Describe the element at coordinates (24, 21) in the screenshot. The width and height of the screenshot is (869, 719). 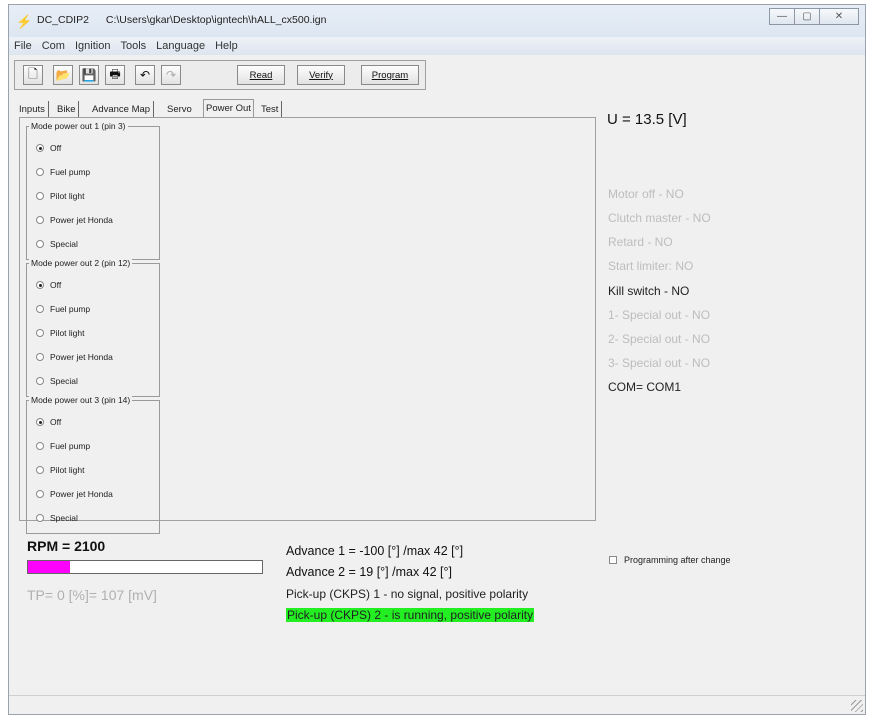
I see `app-icon: ⚡` at that location.